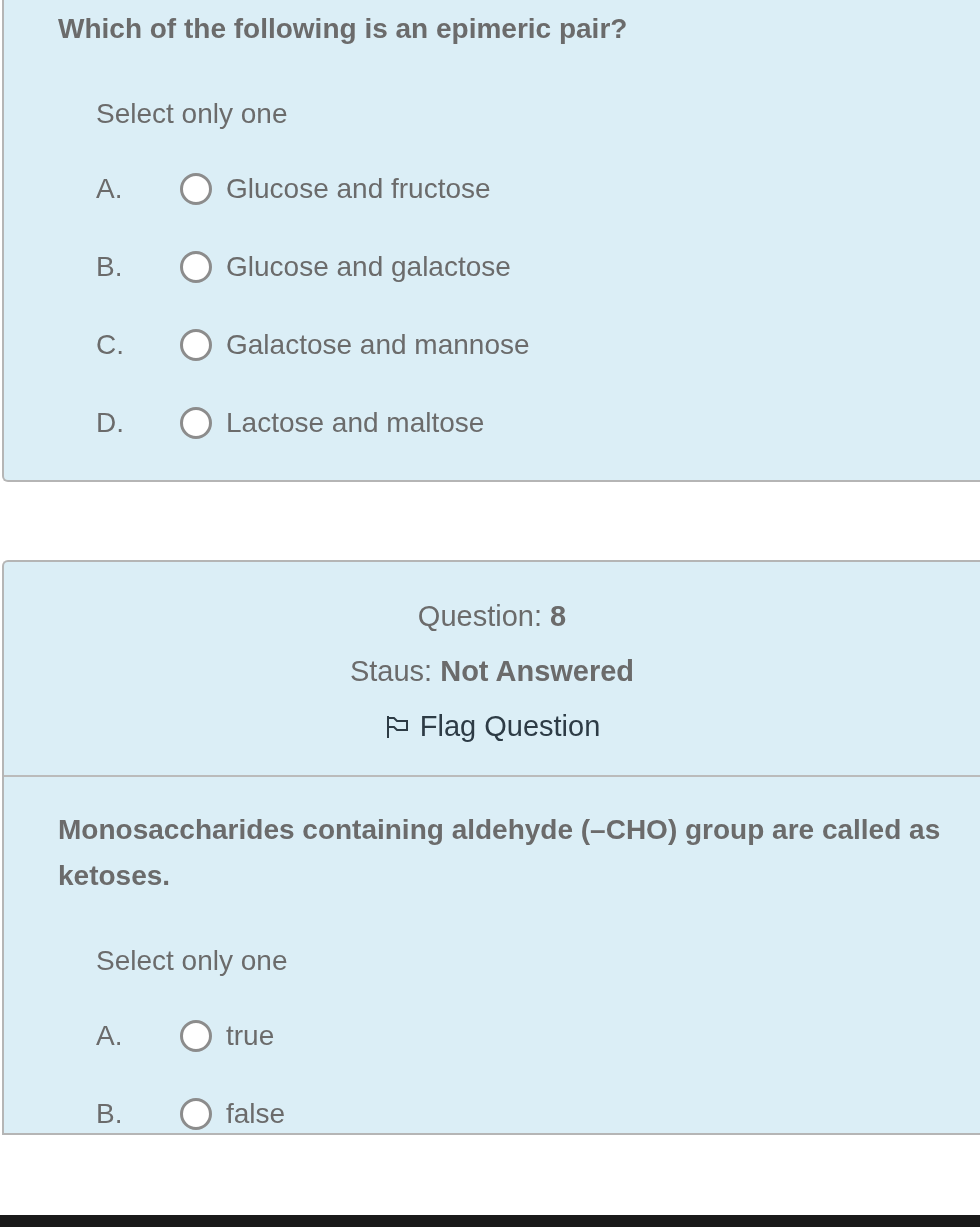  Describe the element at coordinates (256, 1114) in the screenshot. I see `option-label: false` at that location.